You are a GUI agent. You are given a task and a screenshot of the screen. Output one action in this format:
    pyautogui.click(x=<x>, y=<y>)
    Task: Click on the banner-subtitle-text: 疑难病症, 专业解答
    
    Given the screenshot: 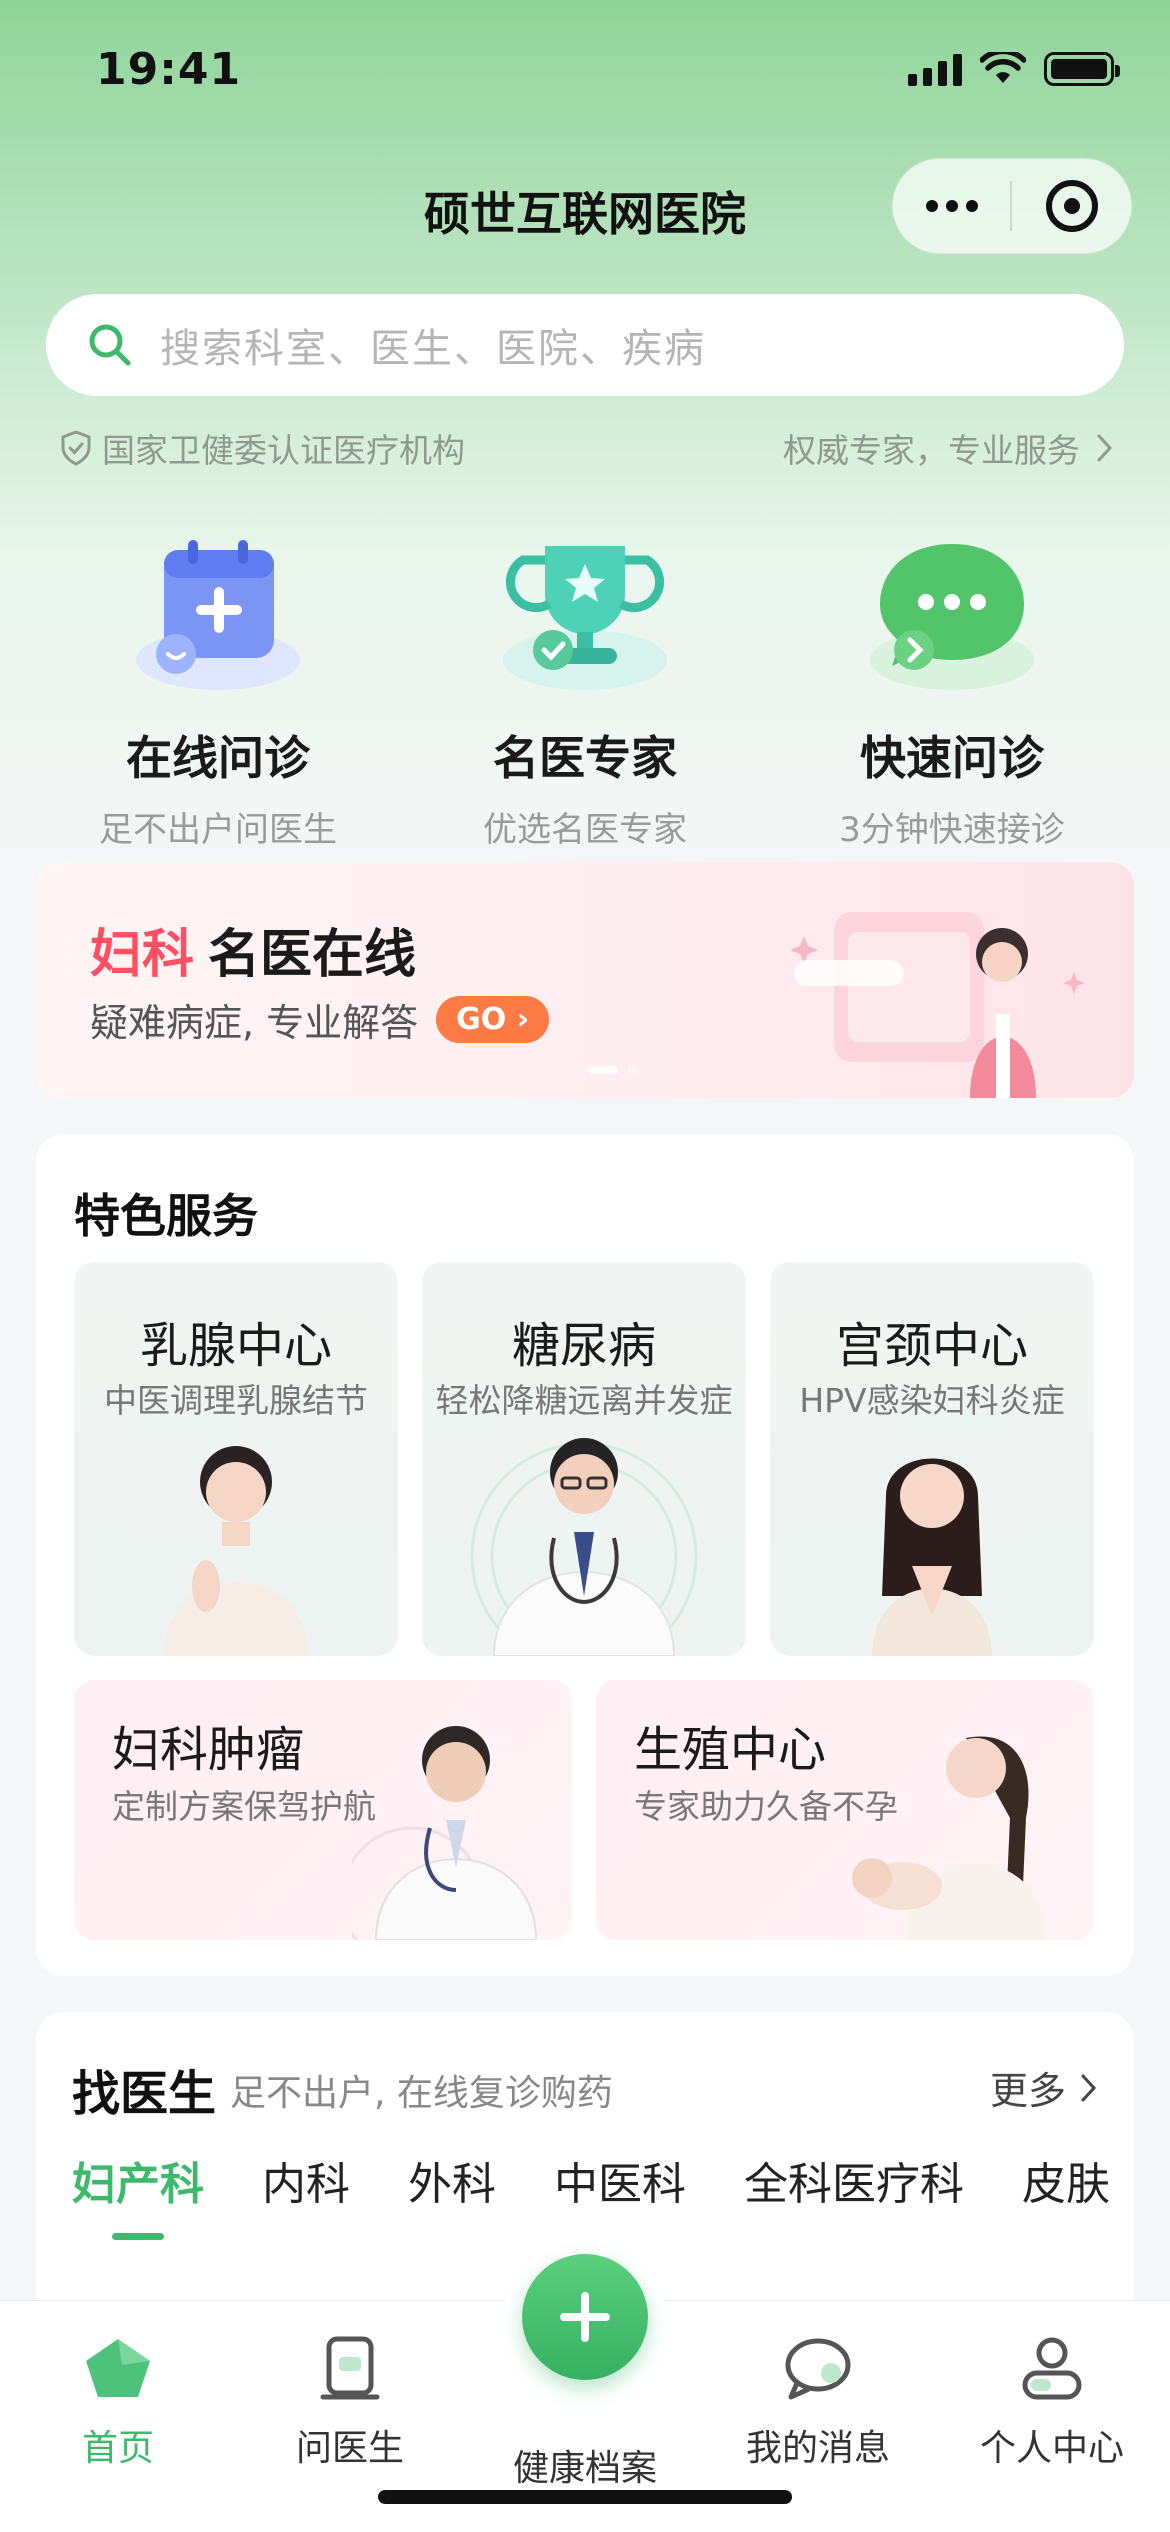 What is the action you would take?
    pyautogui.click(x=254, y=1023)
    